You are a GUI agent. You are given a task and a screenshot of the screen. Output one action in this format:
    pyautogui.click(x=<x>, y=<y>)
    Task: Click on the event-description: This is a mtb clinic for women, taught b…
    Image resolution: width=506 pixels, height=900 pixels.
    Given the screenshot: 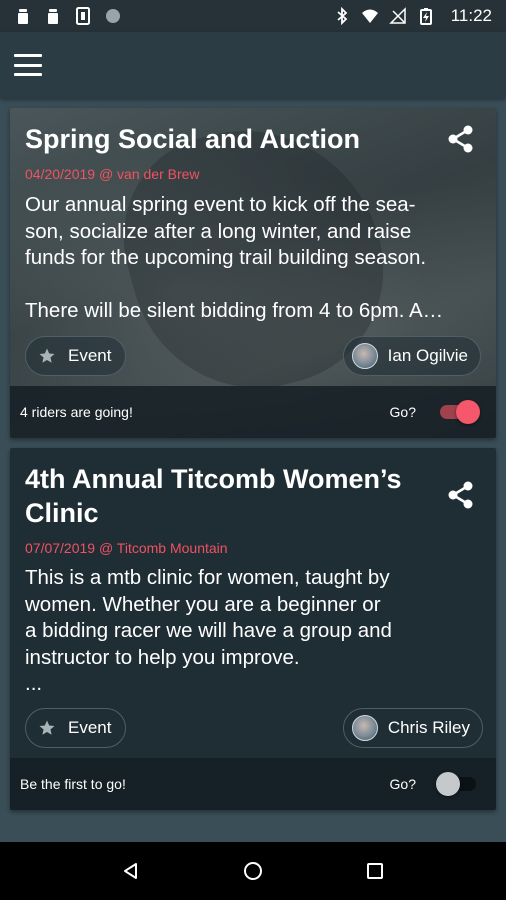 What is the action you would take?
    pyautogui.click(x=208, y=630)
    